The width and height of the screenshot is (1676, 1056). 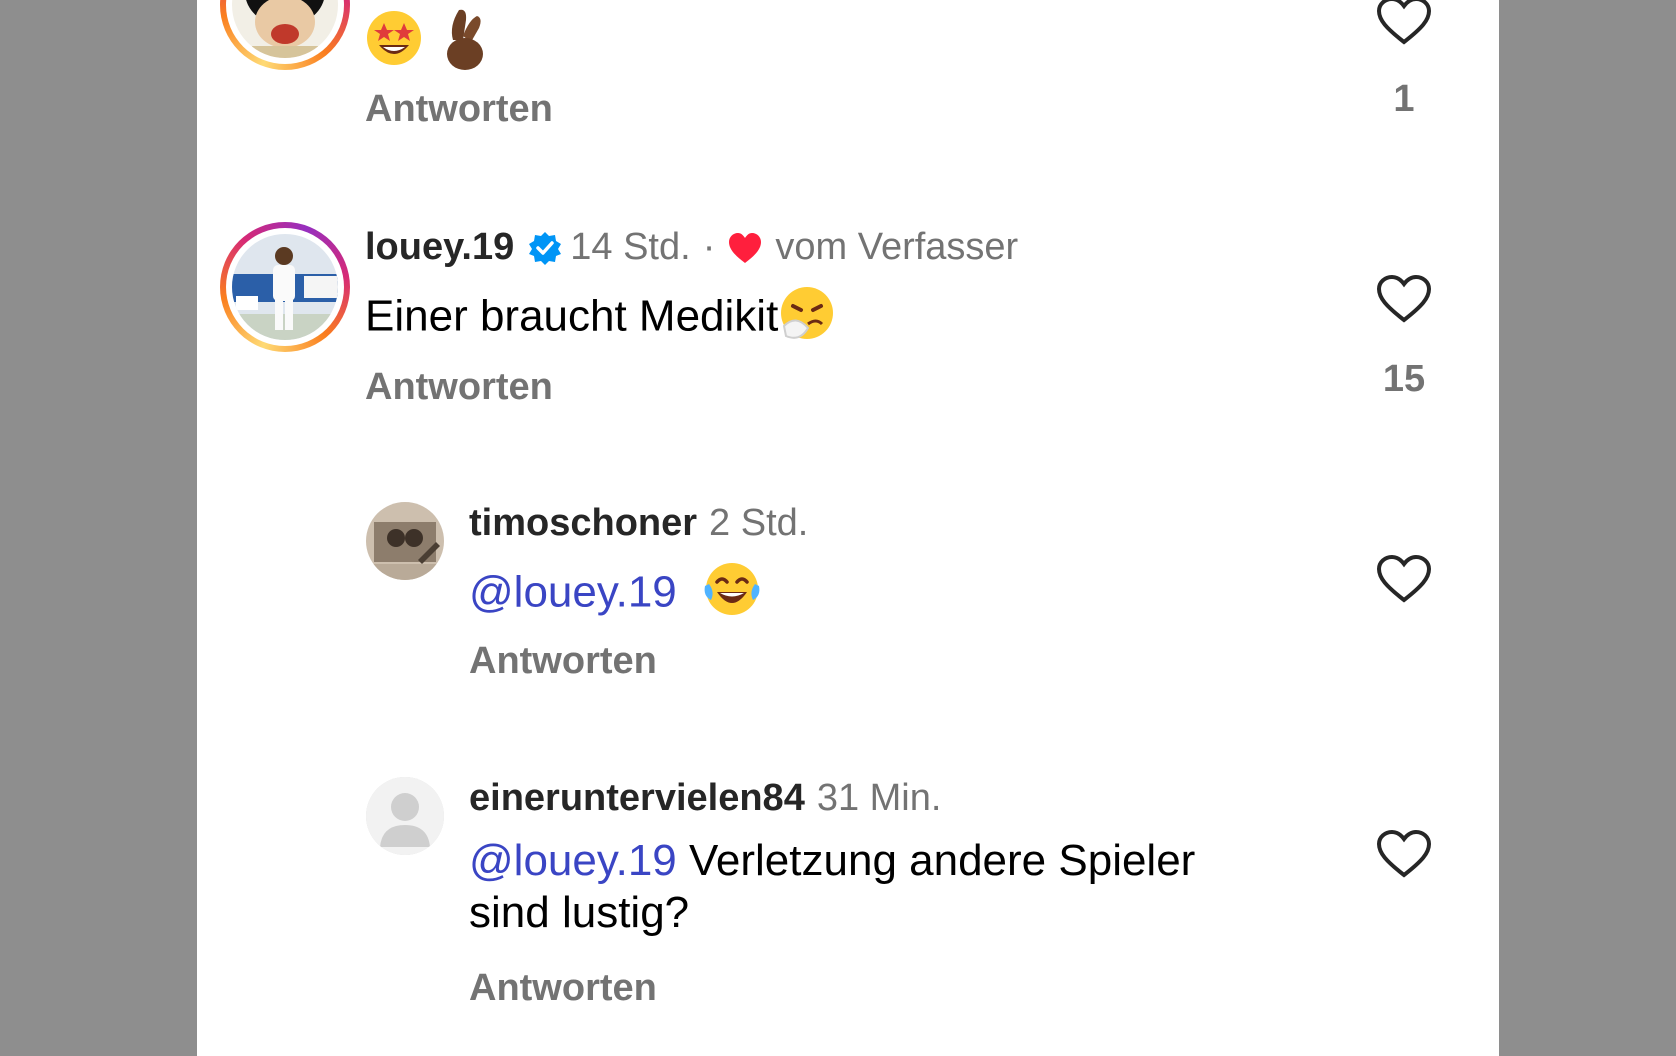 I want to click on comment-time: 2 Std., so click(x=759, y=523).